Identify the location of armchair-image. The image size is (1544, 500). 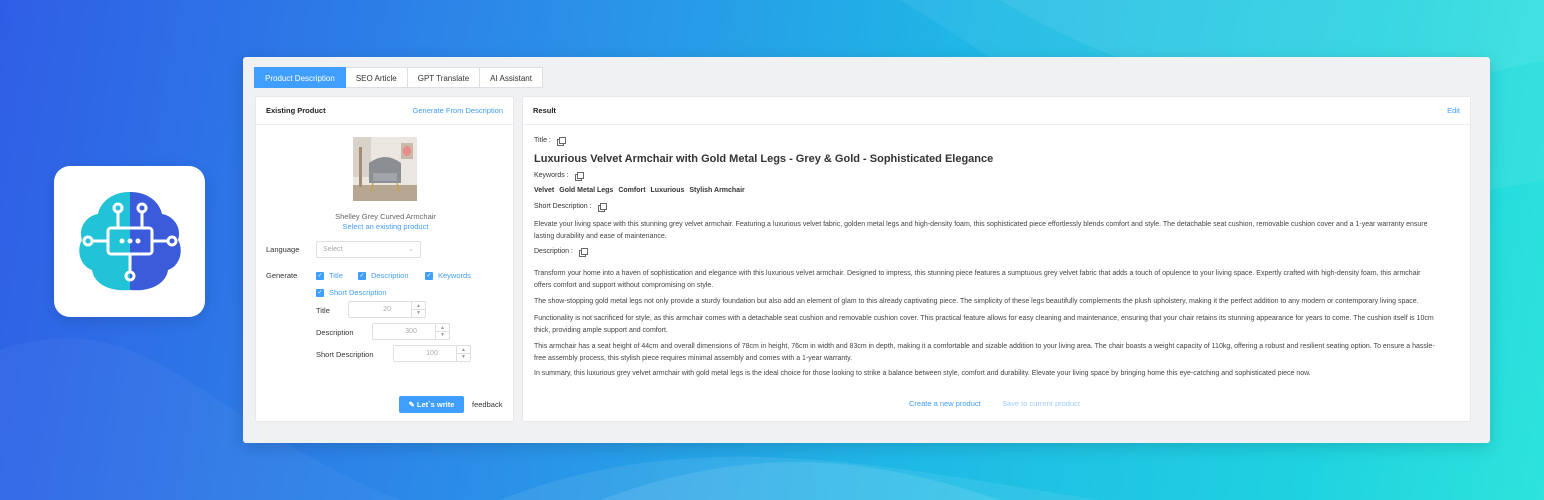
(385, 169).